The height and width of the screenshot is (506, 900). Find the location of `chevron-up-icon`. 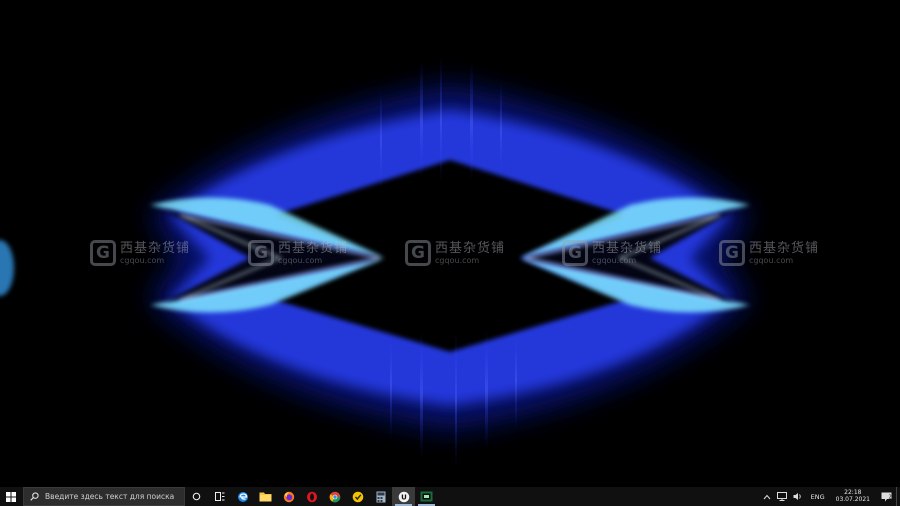

chevron-up-icon is located at coordinates (767, 496).